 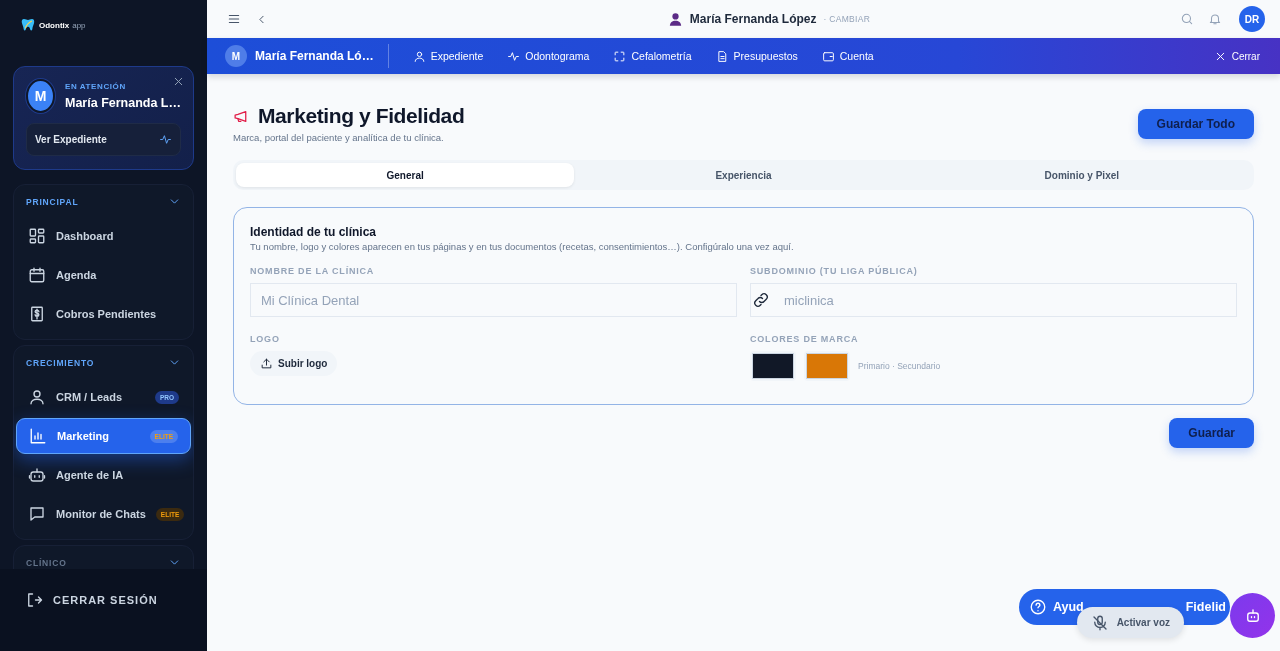 What do you see at coordinates (805, 339) in the screenshot?
I see `field-label: COLORES DE MARCA` at bounding box center [805, 339].